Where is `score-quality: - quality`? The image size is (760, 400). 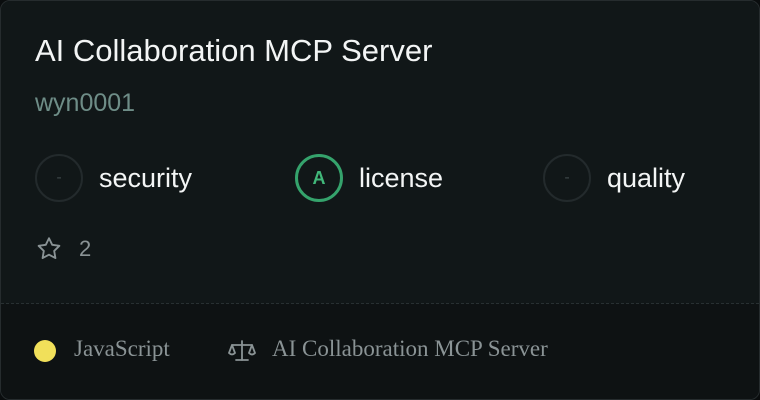
score-quality: - quality is located at coordinates (614, 178).